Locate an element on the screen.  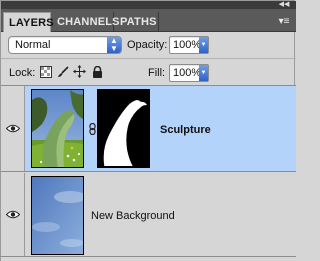
tab-channels: CHANNELS is located at coordinates (86, 22).